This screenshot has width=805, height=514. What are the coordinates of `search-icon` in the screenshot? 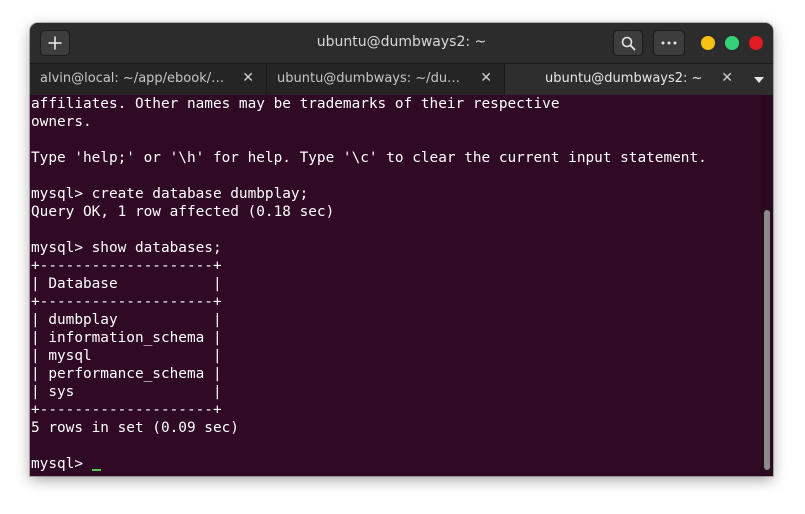 It's located at (628, 43).